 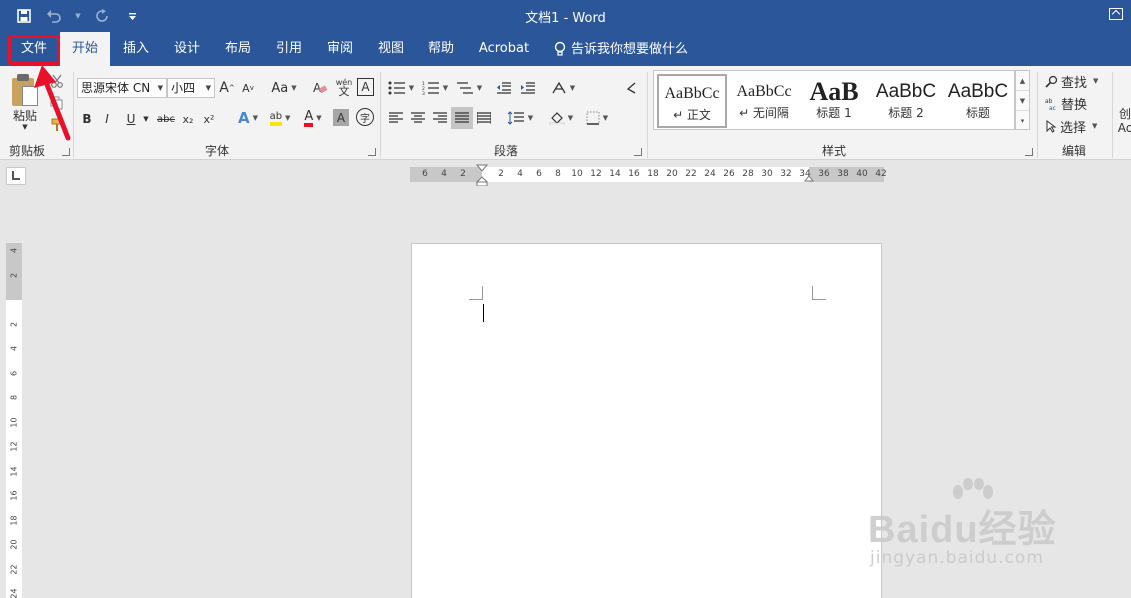 What do you see at coordinates (131, 119) in the screenshot?
I see `underline-button: U` at bounding box center [131, 119].